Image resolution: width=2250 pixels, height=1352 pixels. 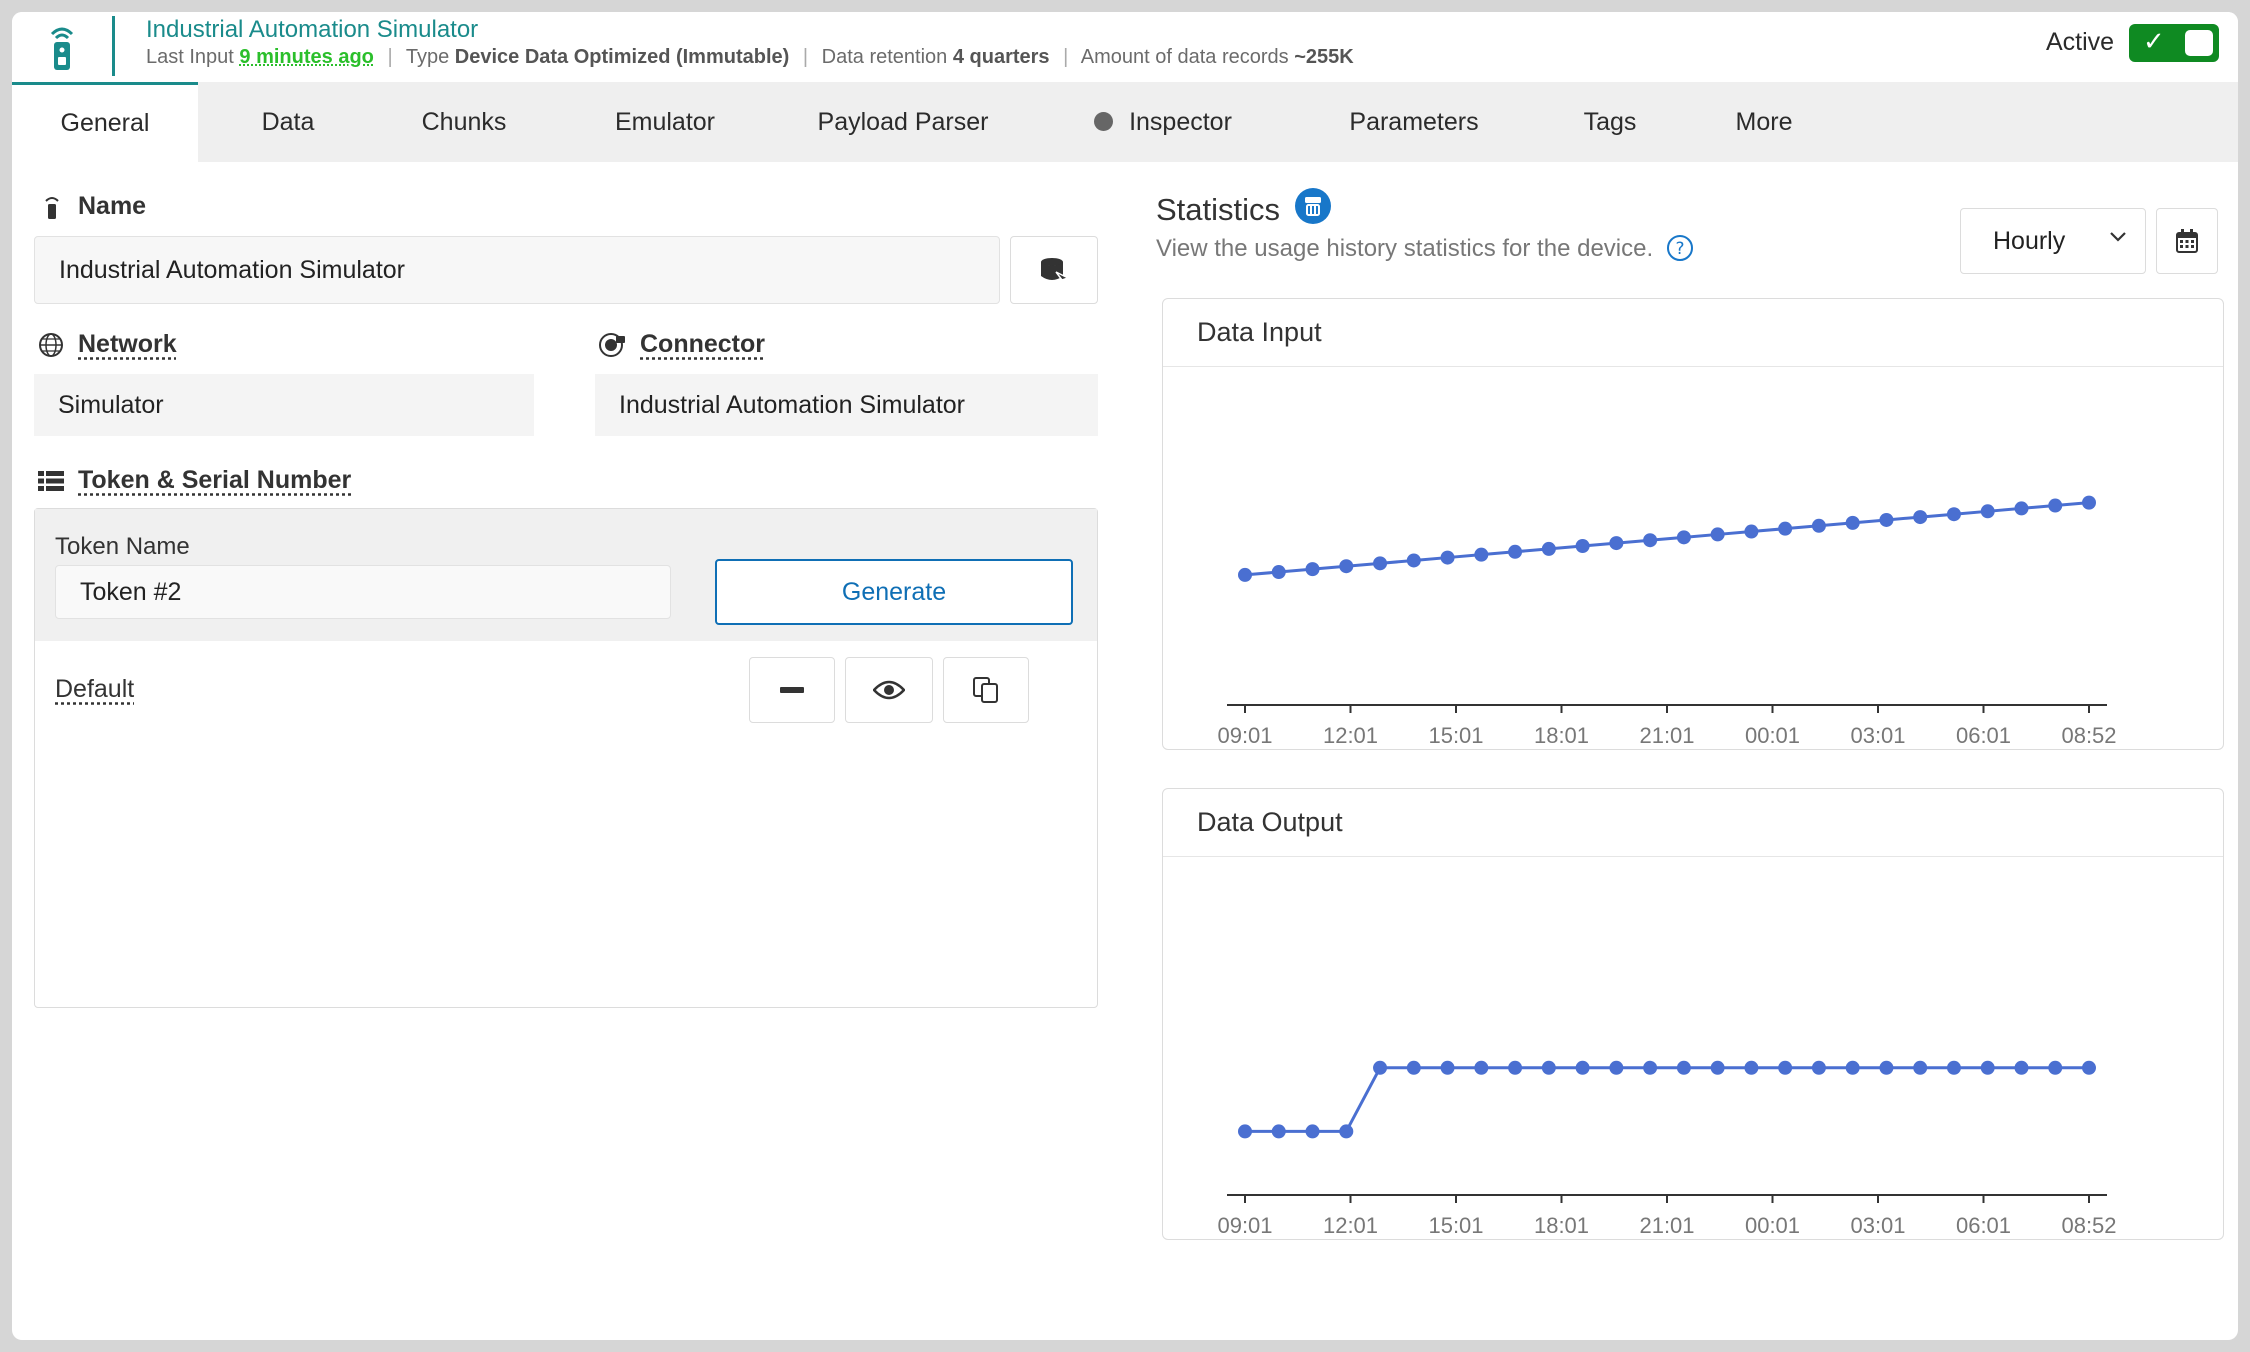 I want to click on minus-icon, so click(x=792, y=690).